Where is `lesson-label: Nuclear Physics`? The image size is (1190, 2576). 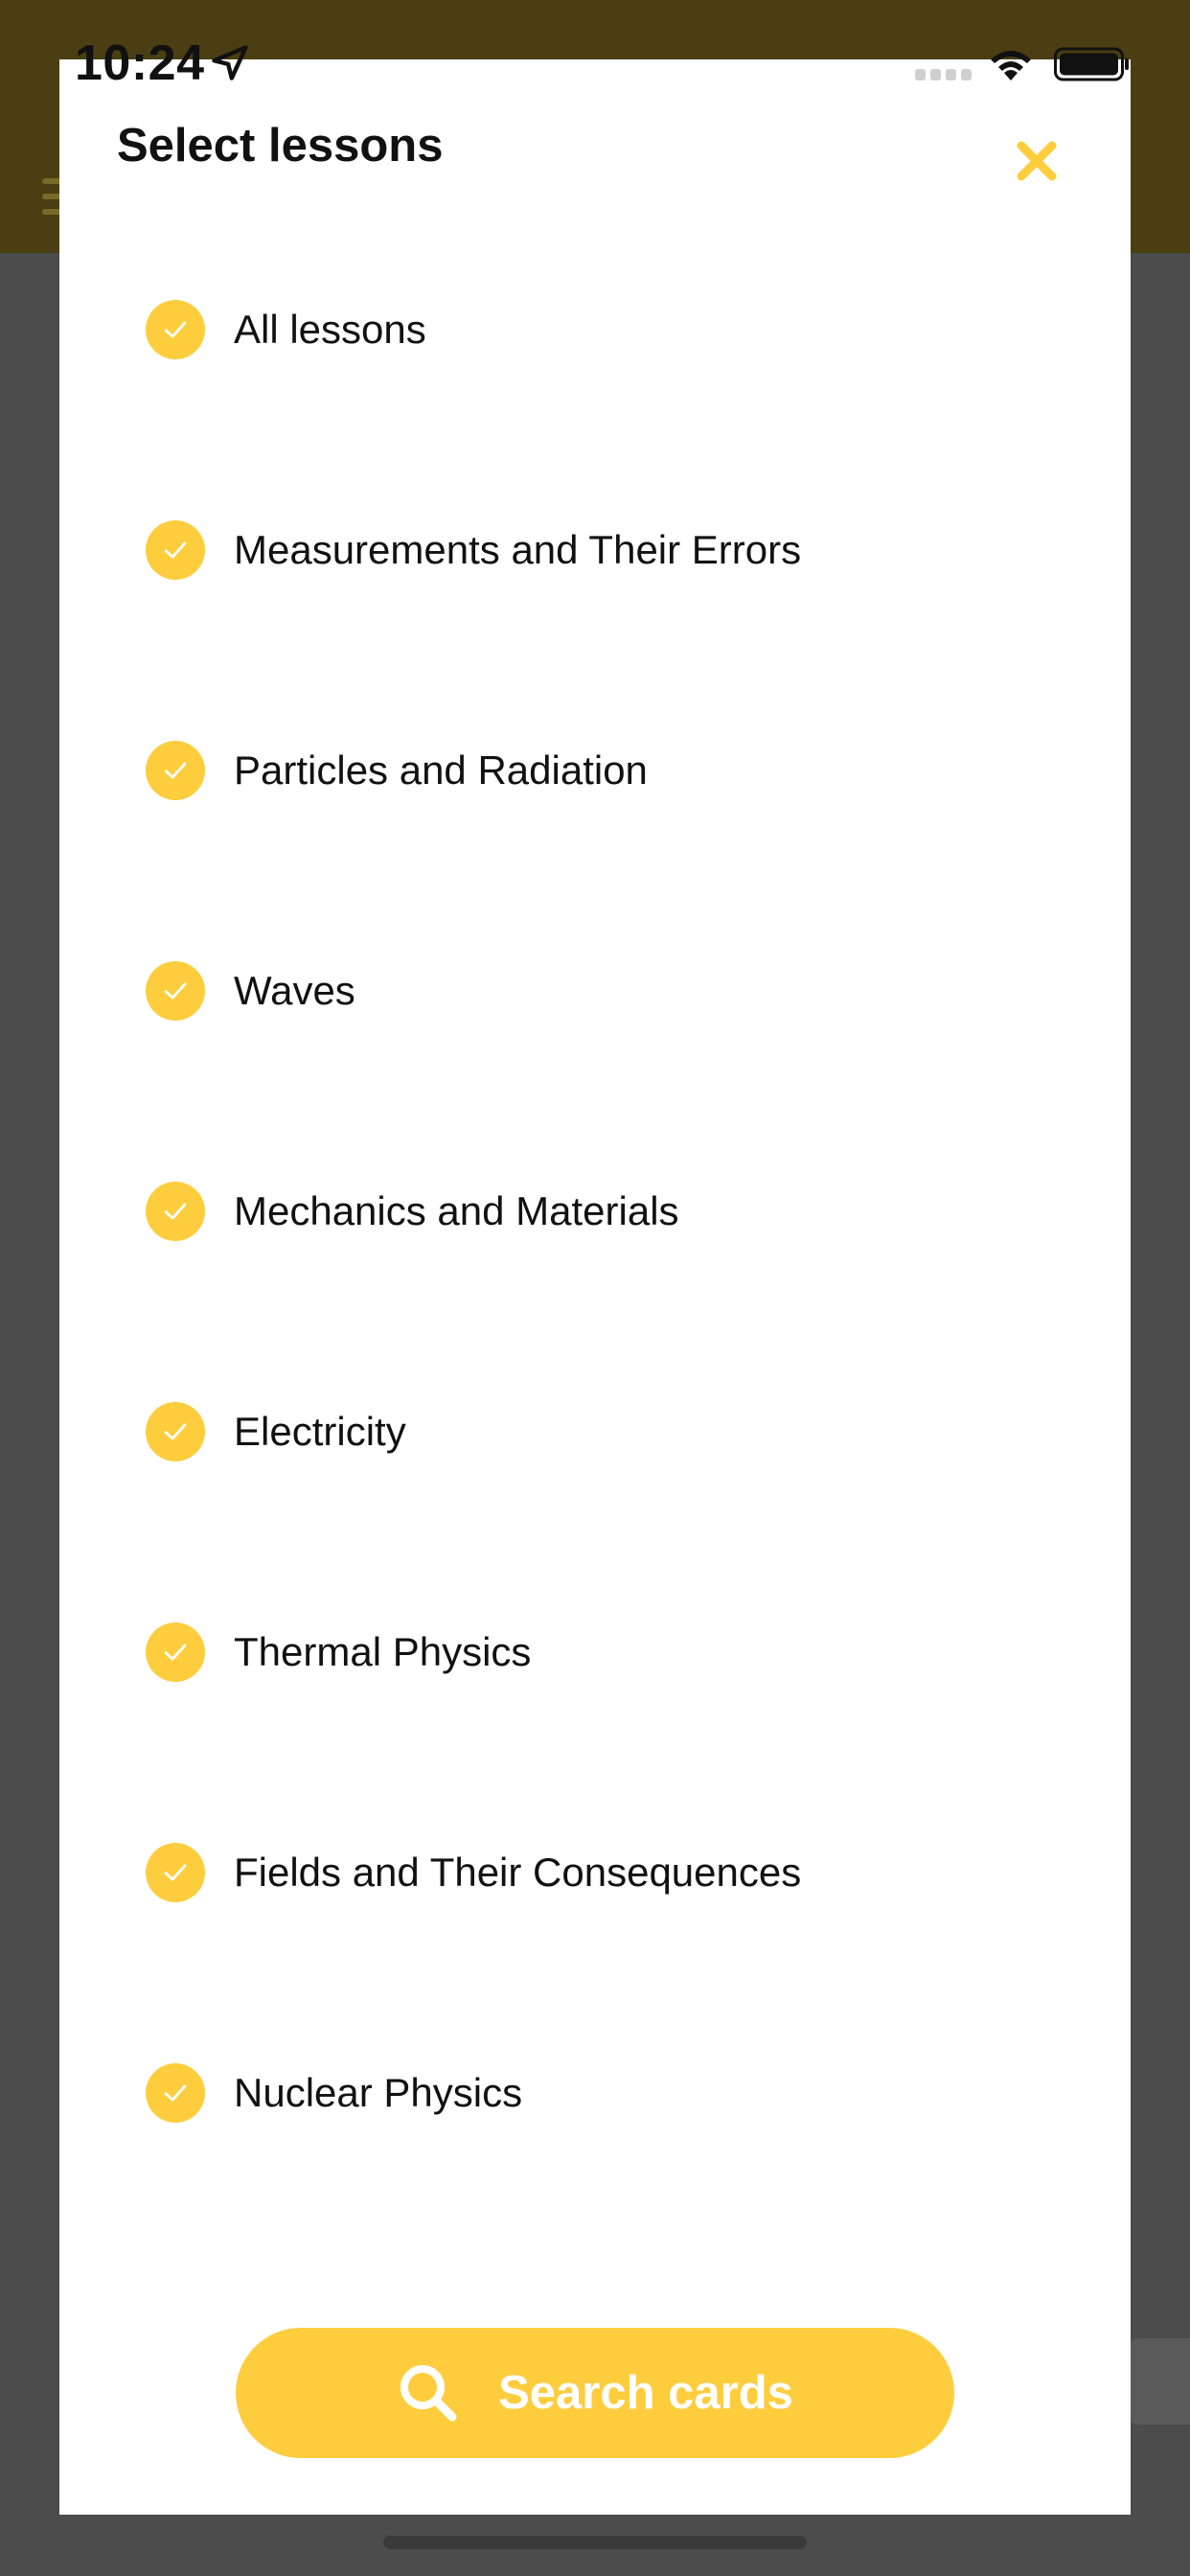 lesson-label: Nuclear Physics is located at coordinates (379, 2092).